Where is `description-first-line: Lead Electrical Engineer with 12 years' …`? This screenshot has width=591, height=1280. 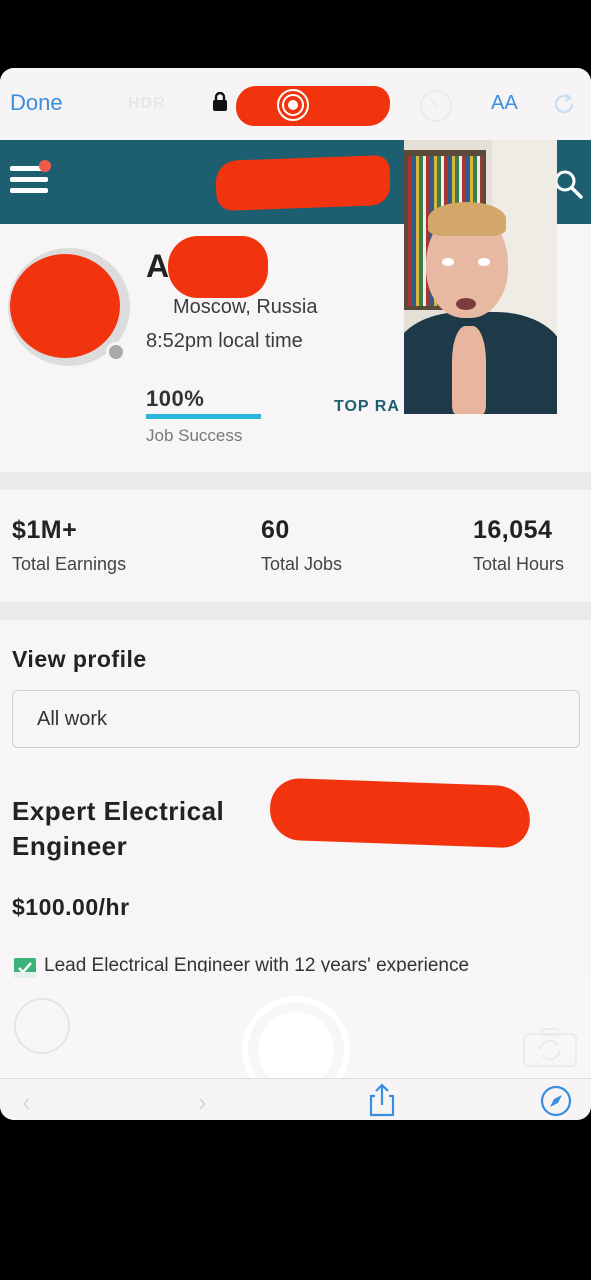
description-first-line: Lead Electrical Engineer with 12 years' … is located at coordinates (257, 964).